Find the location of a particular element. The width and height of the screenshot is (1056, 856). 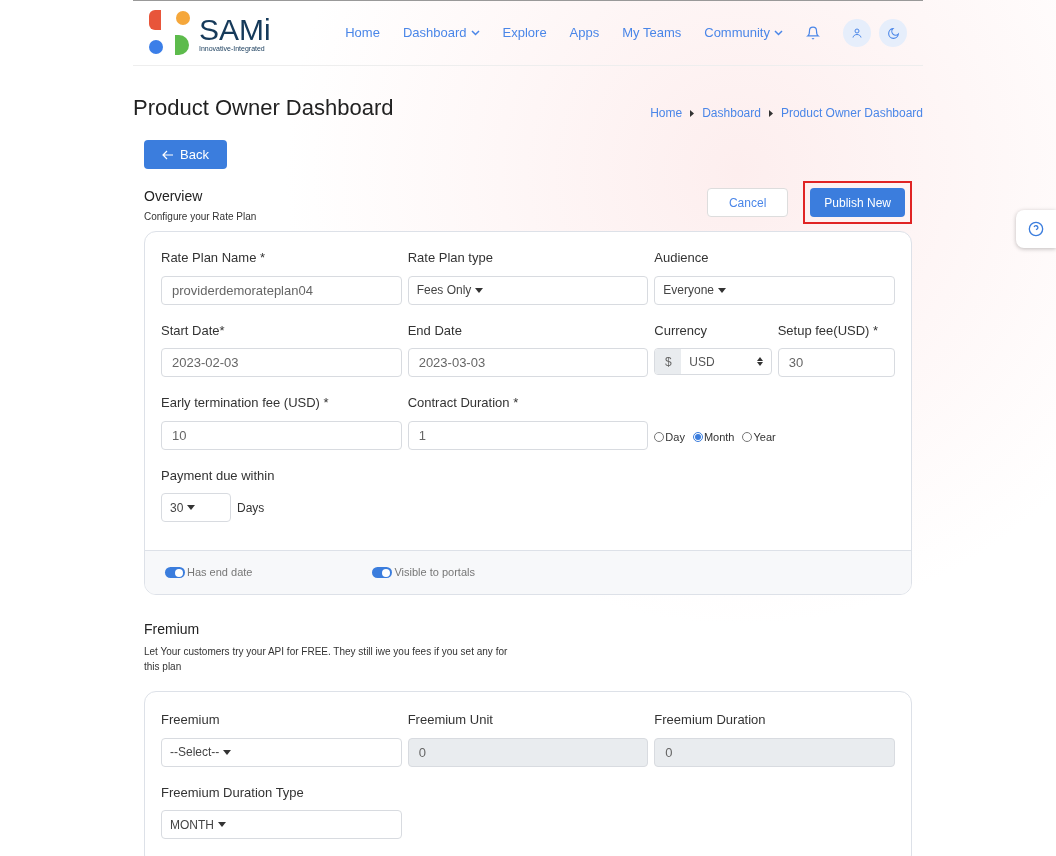

toggle-label: Visible to portals is located at coordinates (434, 573).